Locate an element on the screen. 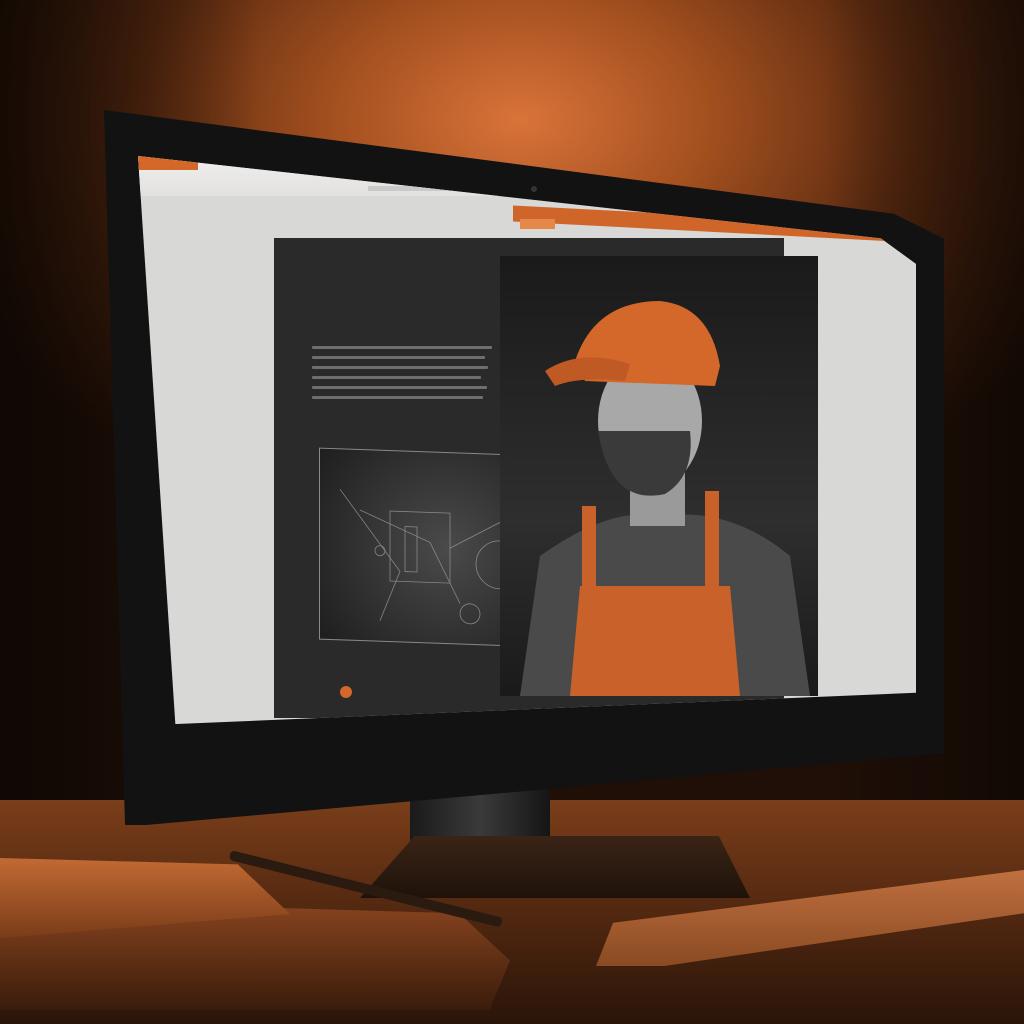 The image size is (1024, 1024). circle-icon is located at coordinates (346, 692).